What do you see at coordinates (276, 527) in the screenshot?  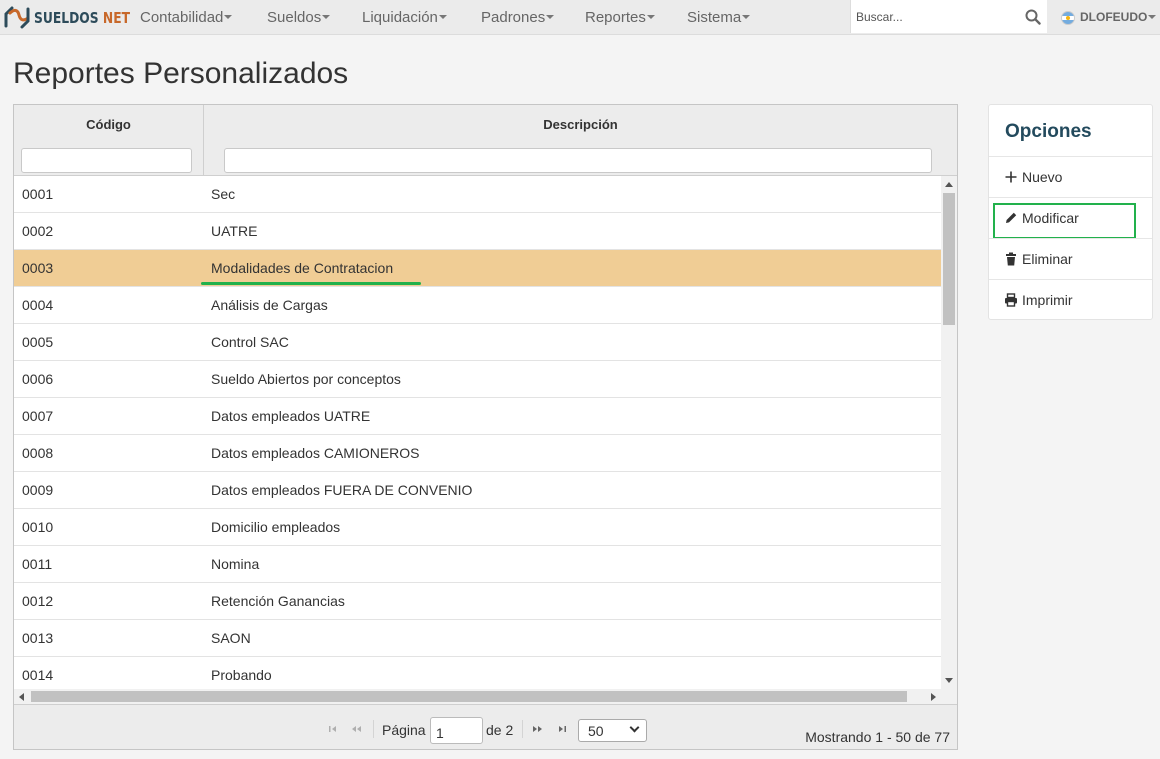 I see `cell-description: Domicilio empleados` at bounding box center [276, 527].